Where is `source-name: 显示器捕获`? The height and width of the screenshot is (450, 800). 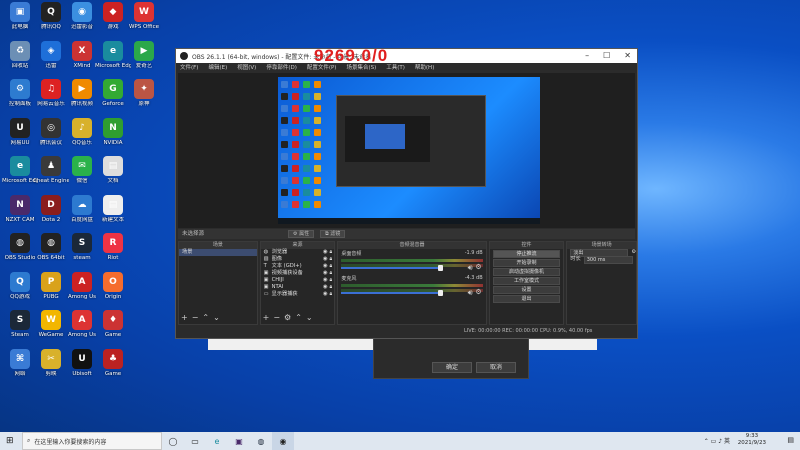
source-name: 显示器捕获 is located at coordinates (284, 294).